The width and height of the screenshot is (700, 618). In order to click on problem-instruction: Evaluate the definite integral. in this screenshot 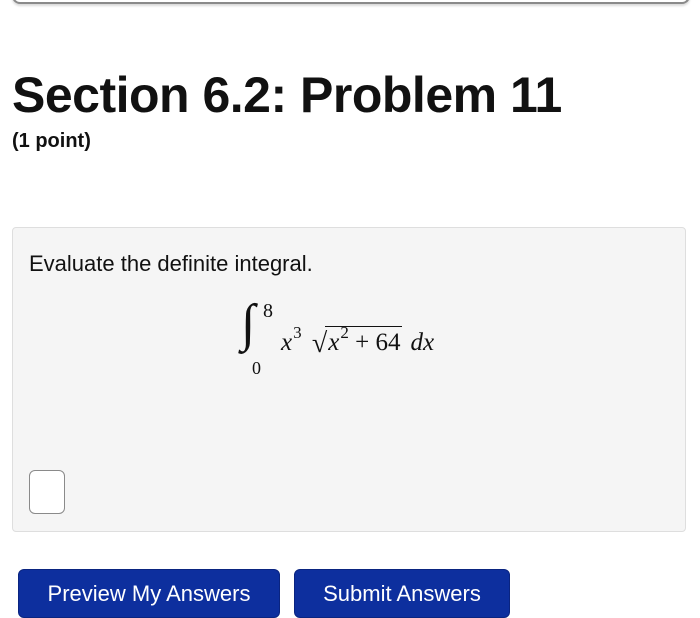, I will do `click(171, 263)`.